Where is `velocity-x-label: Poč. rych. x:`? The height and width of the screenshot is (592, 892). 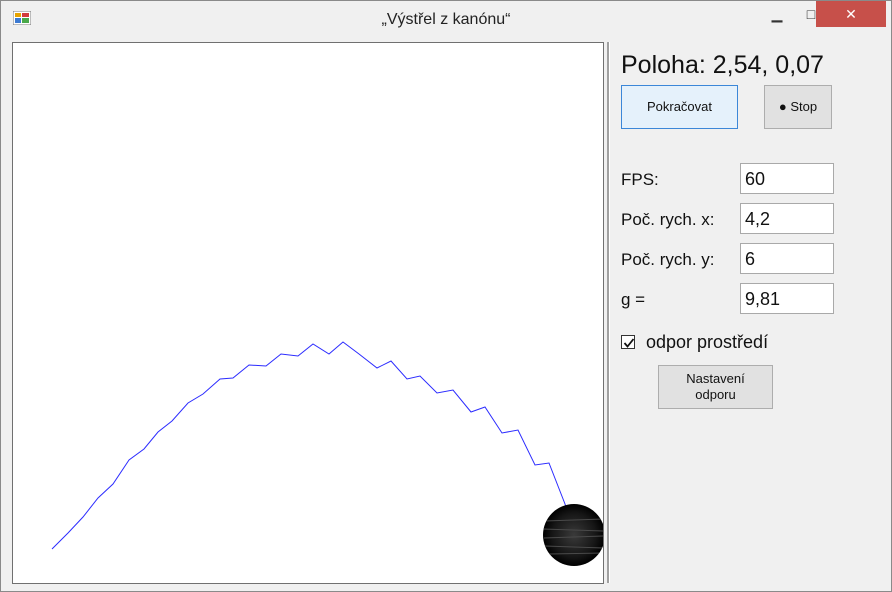 velocity-x-label: Poč. rych. x: is located at coordinates (668, 219).